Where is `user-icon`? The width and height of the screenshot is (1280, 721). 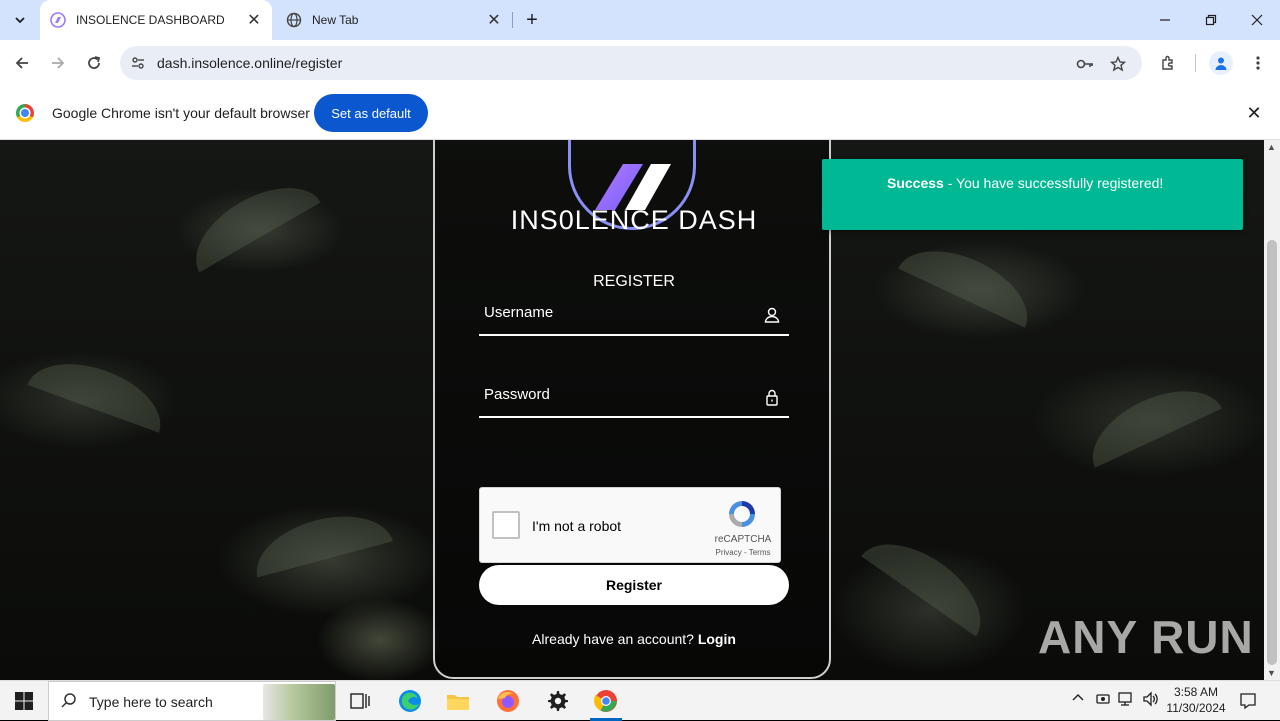 user-icon is located at coordinates (772, 315).